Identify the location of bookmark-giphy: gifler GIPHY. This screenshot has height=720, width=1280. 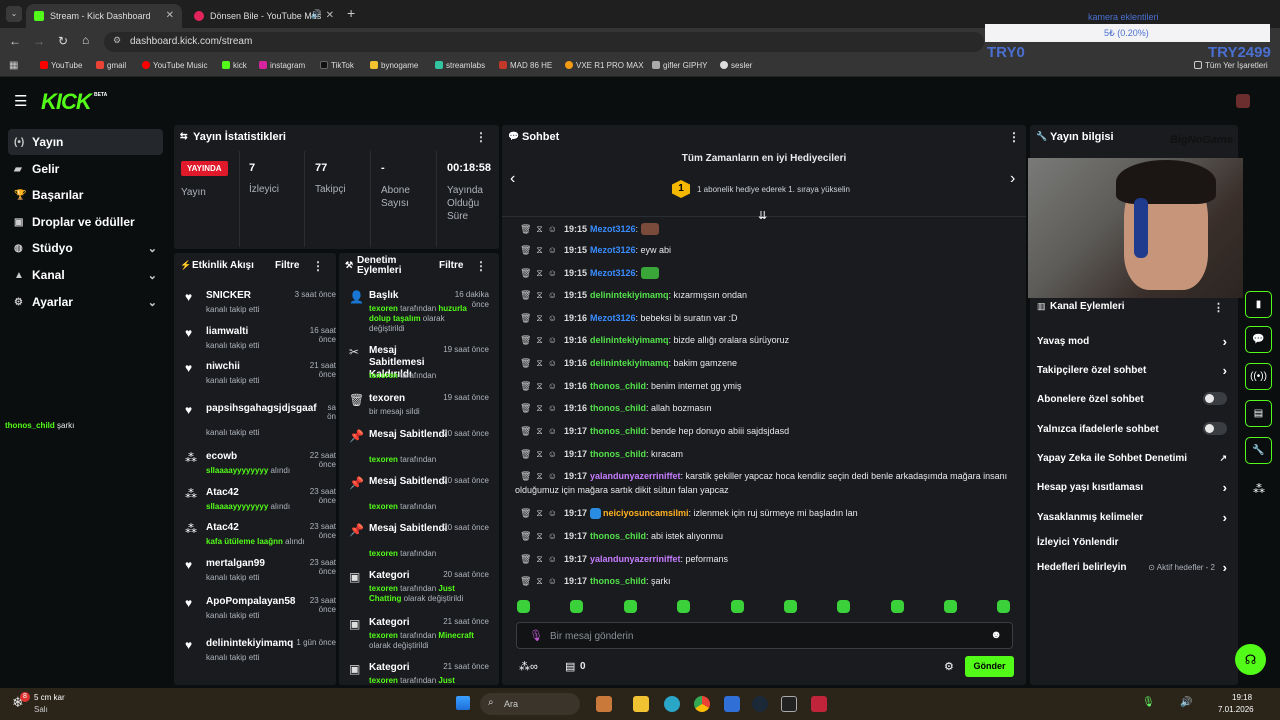
(679, 65).